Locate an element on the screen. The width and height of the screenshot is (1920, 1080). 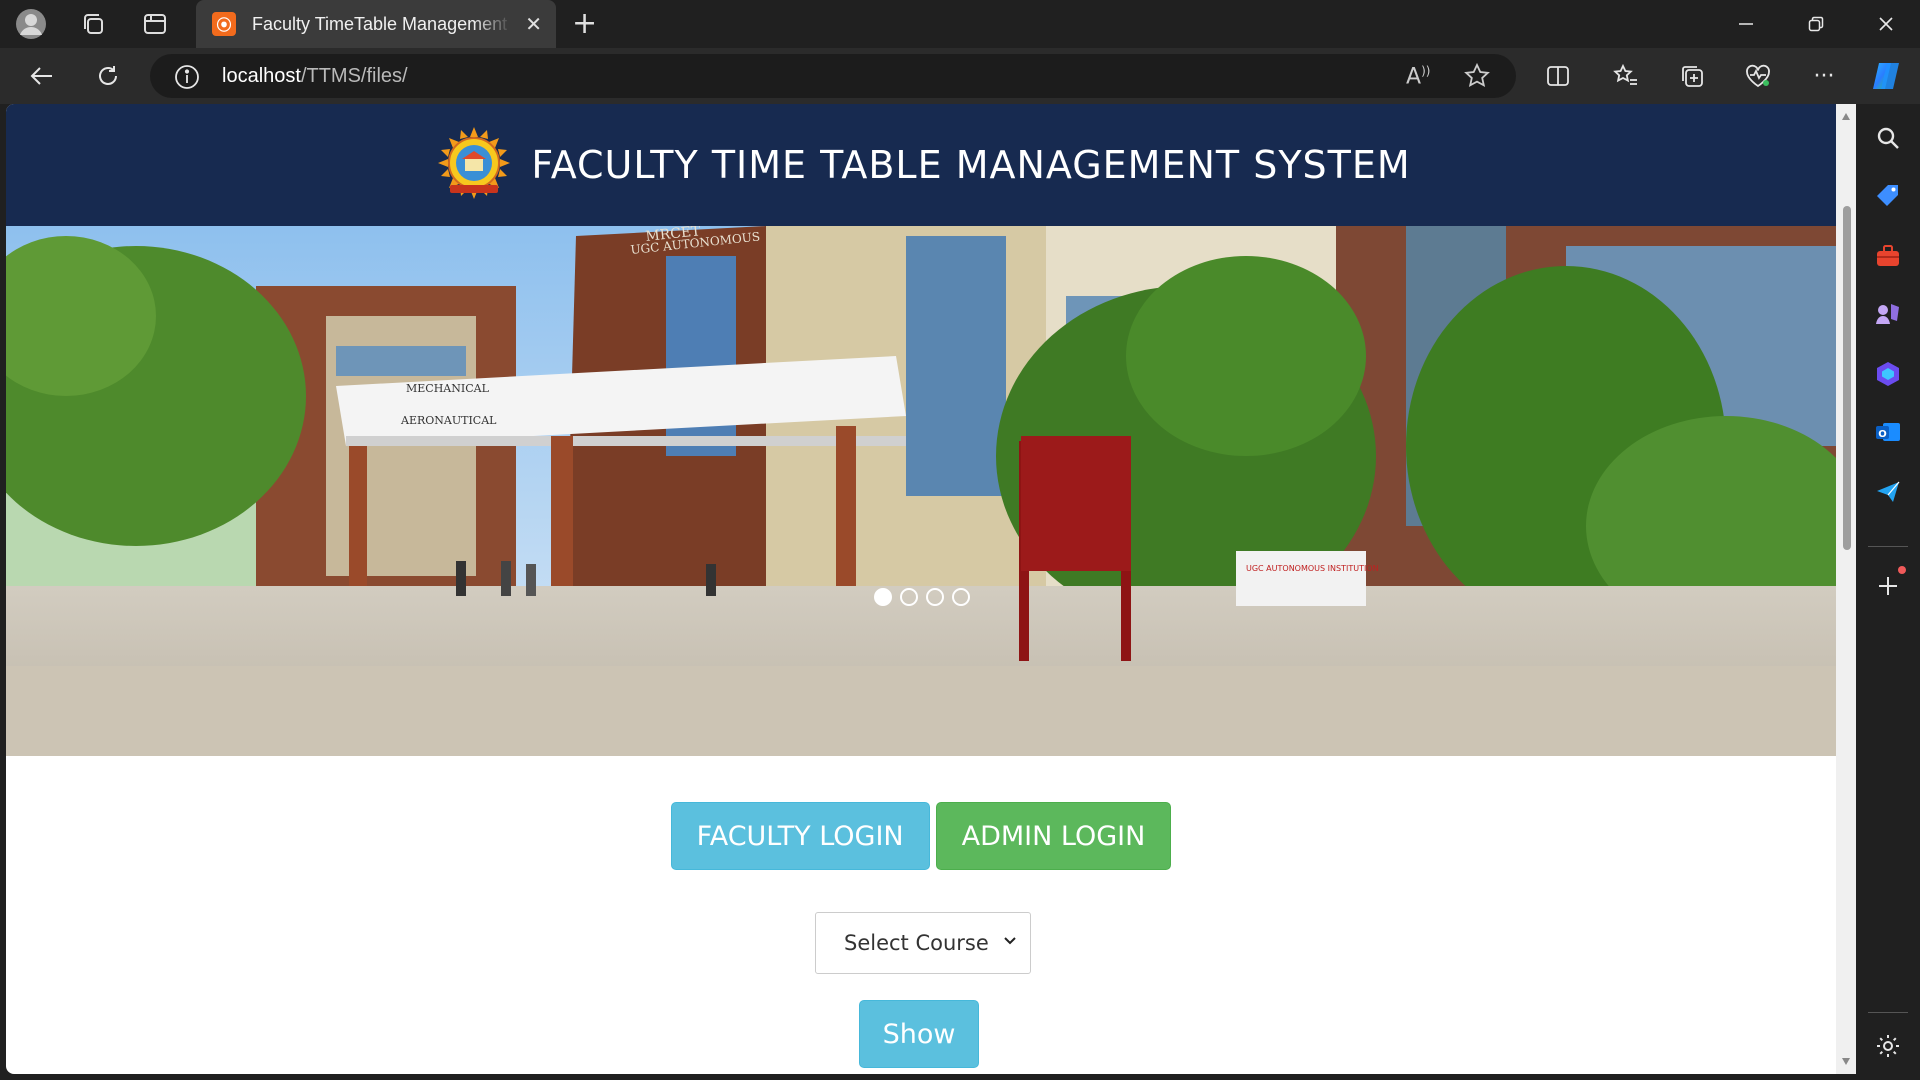
course-select: Select Course is located at coordinates (923, 943).